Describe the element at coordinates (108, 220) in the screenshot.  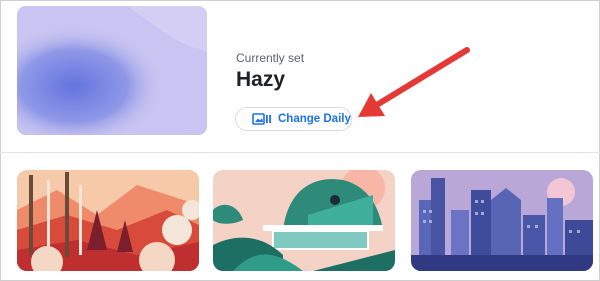
I see `wallpaper-thumbnail-autumn-forest` at that location.